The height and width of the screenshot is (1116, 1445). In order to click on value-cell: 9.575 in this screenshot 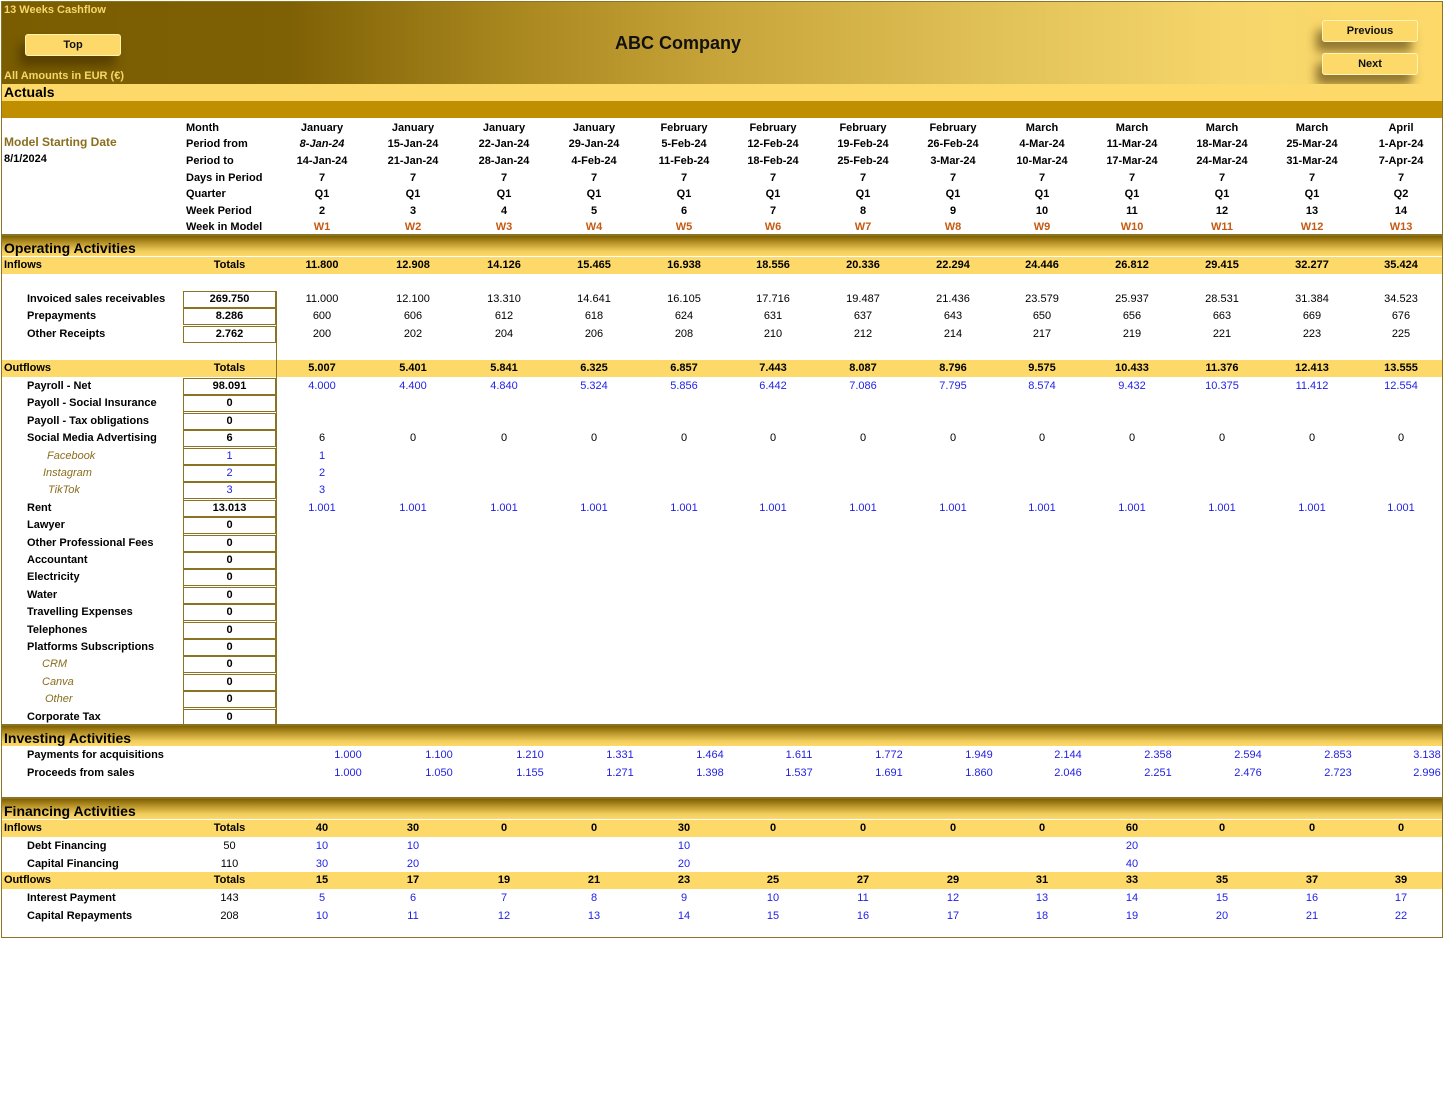, I will do `click(1042, 368)`.